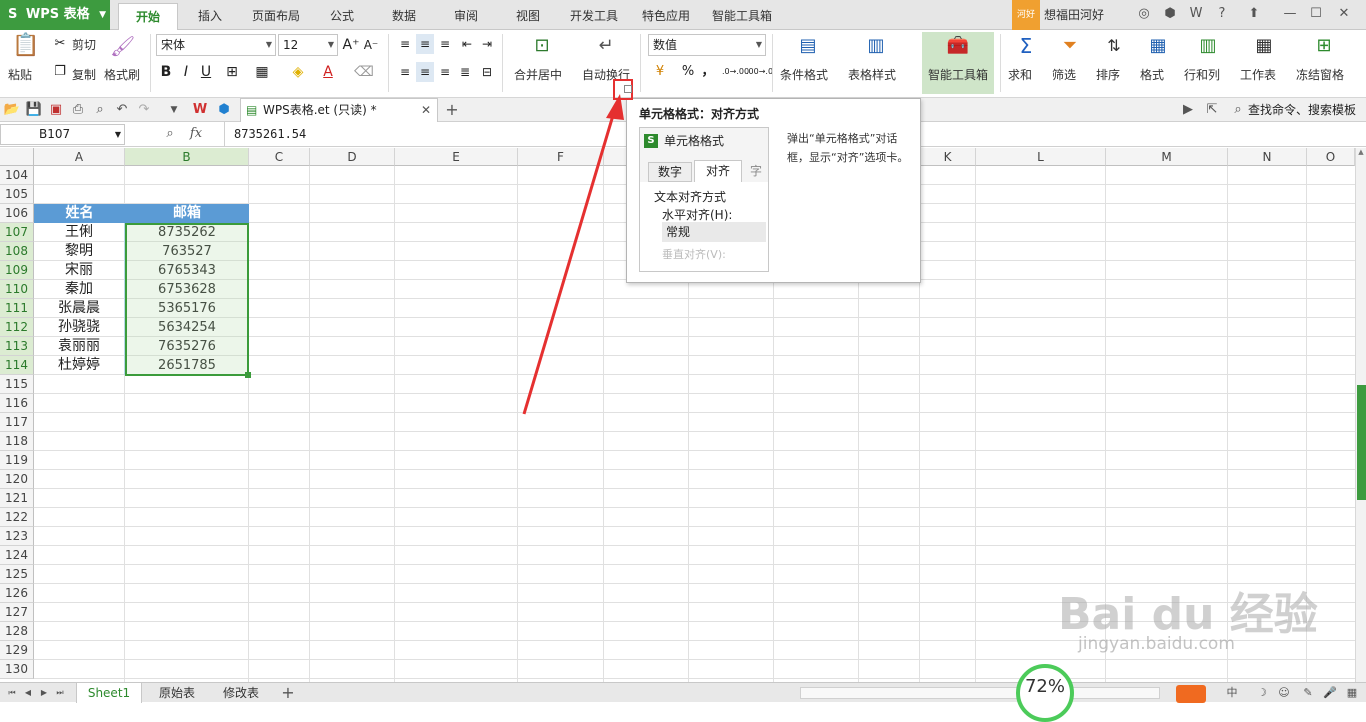 This screenshot has height=722, width=1366. I want to click on dialog-launcher-icon, so click(628, 89).